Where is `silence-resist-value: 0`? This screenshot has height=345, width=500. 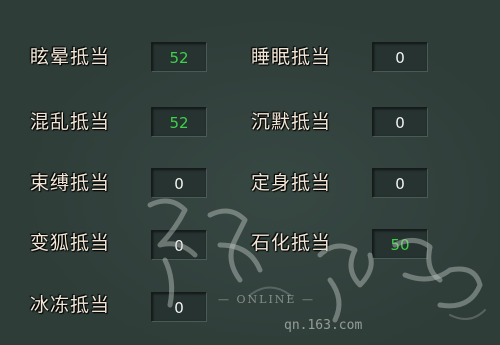 silence-resist-value: 0 is located at coordinates (400, 122).